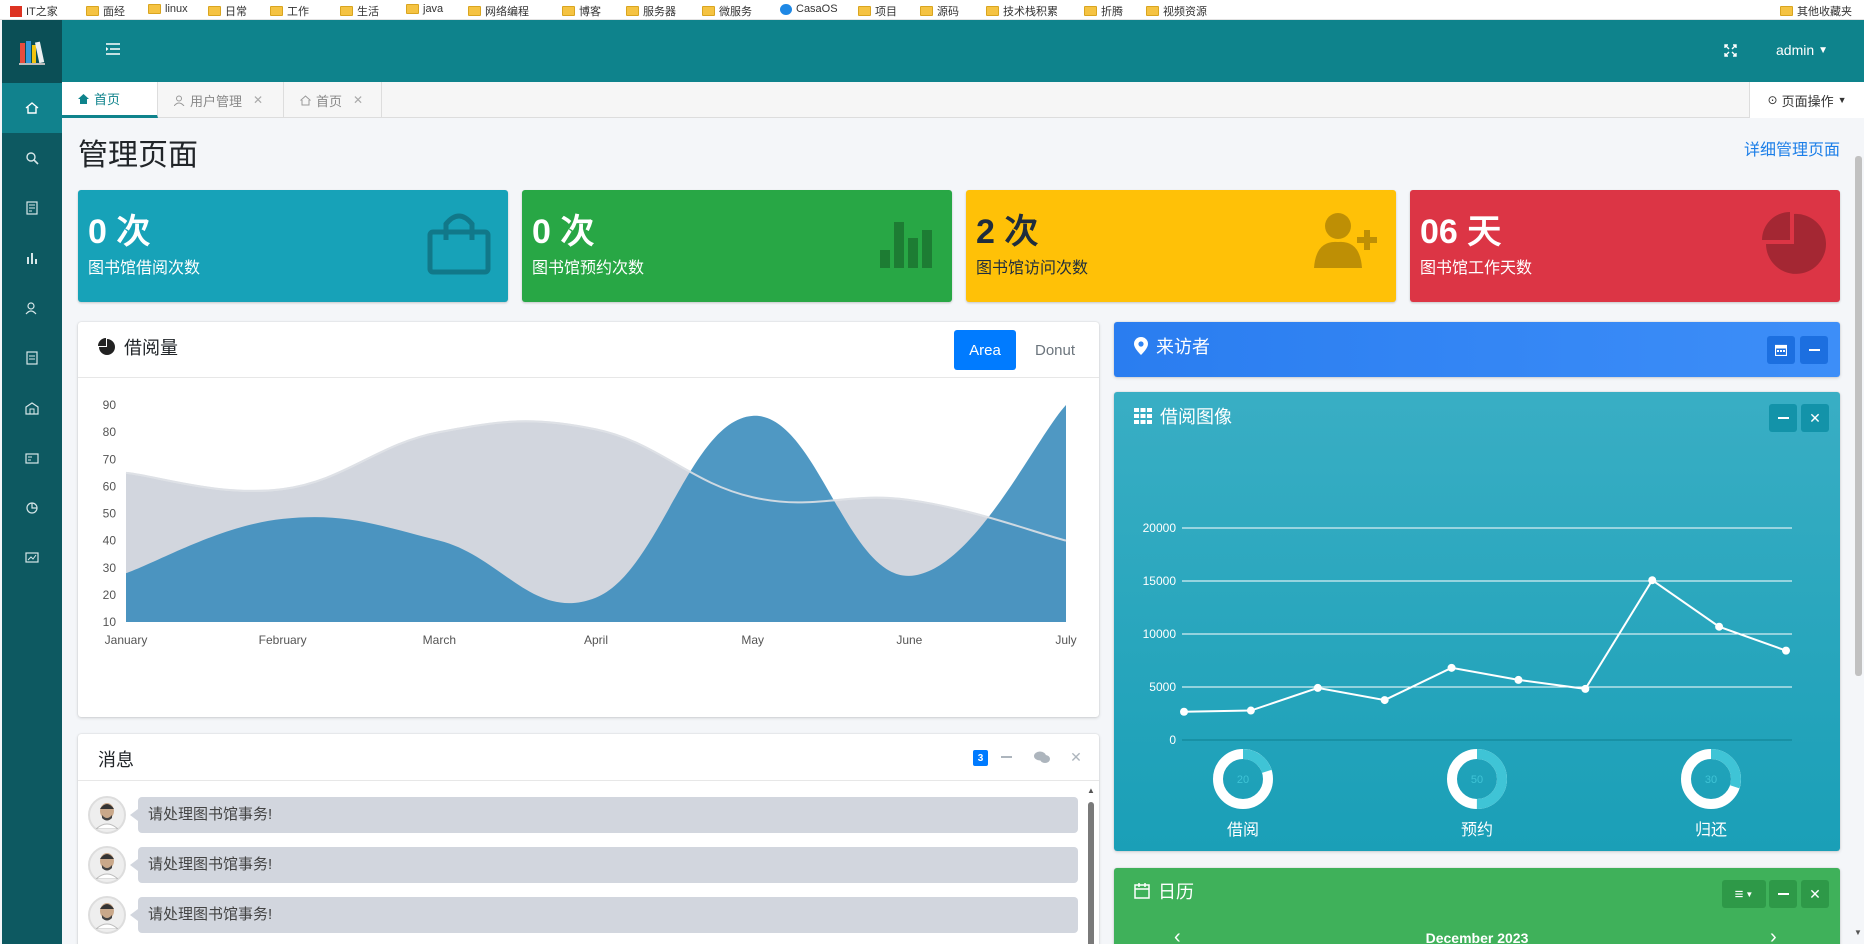 This screenshot has height=944, width=1864. I want to click on app-logo, so click(32, 51).